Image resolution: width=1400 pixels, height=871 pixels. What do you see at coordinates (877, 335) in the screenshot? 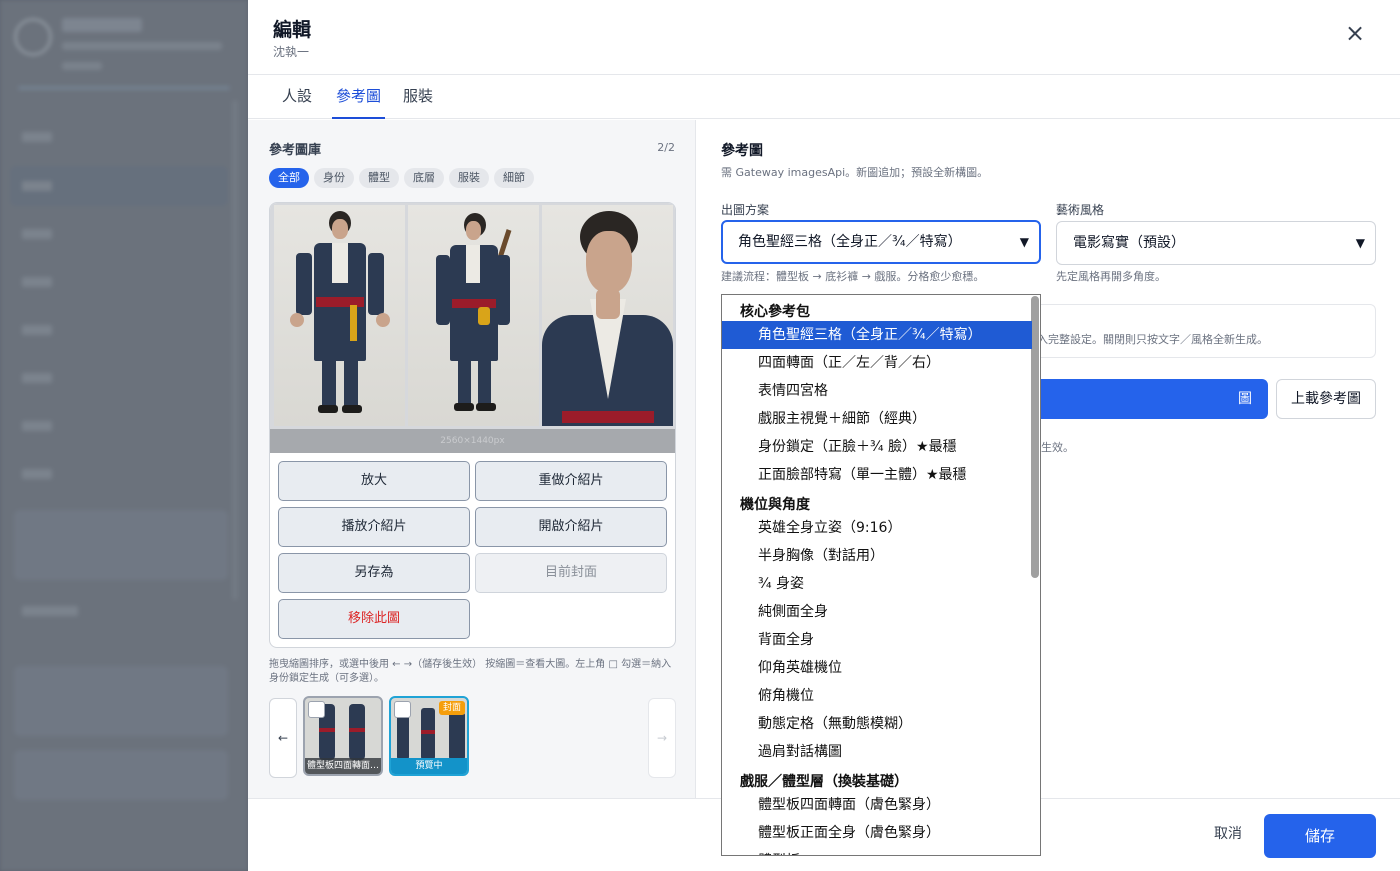
I see `dropdown-option: 角色聖經三格（全身正／¾／特寫）` at bounding box center [877, 335].